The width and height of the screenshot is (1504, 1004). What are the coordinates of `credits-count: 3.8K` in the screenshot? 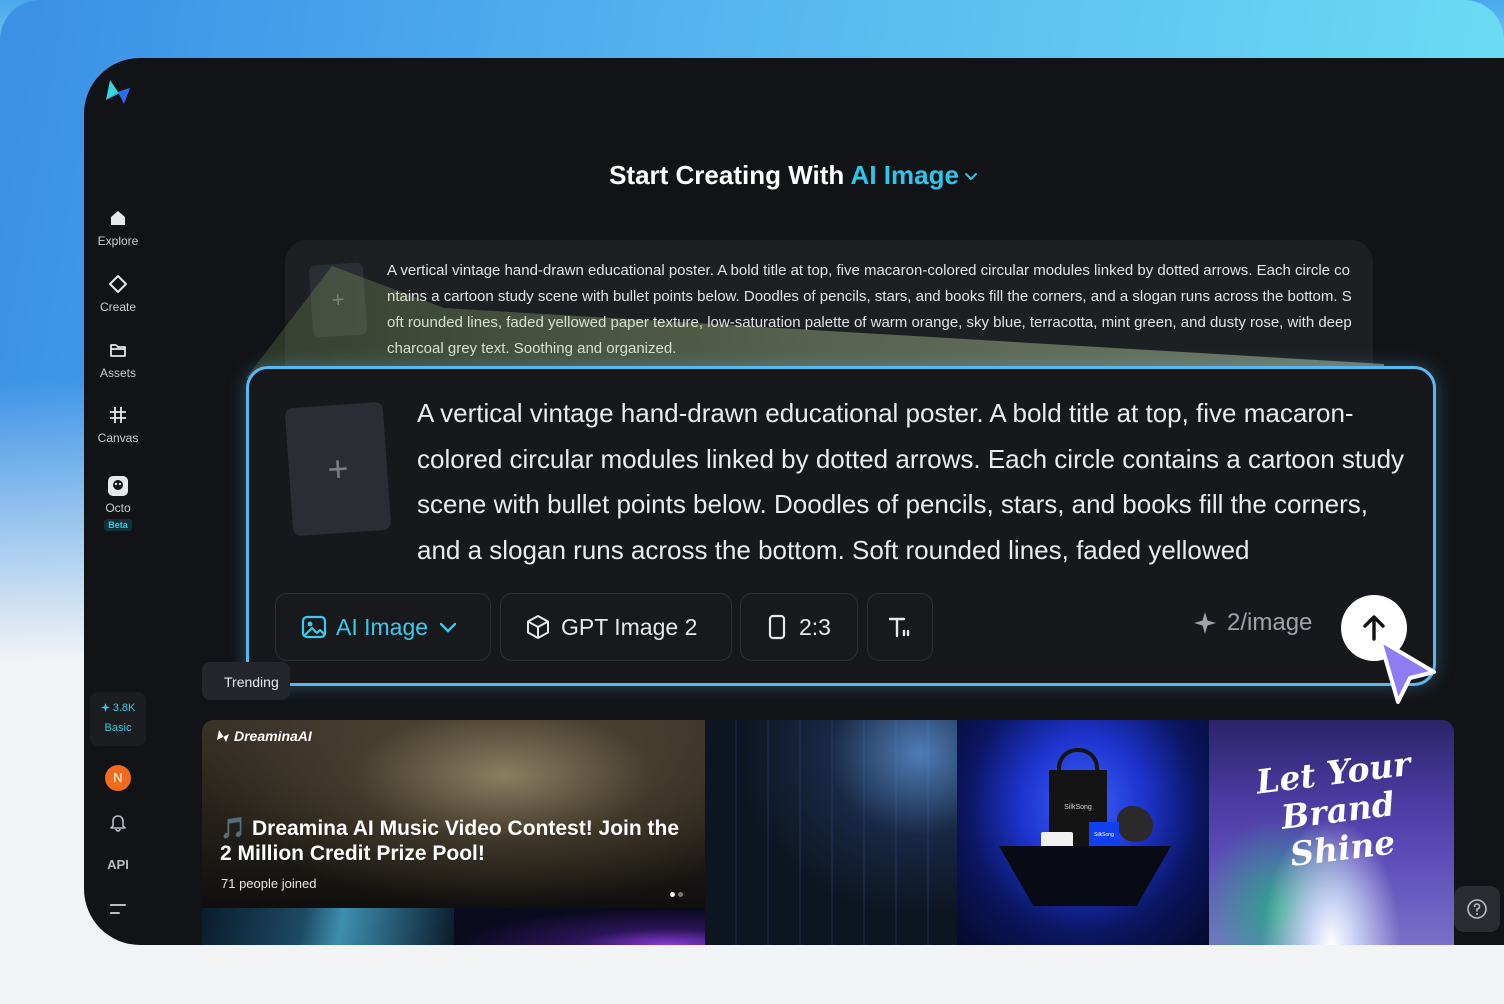 It's located at (118, 708).